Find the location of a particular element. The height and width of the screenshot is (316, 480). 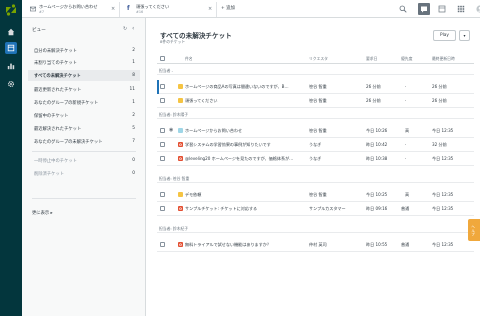

table-header: 件名 リクエスタ 要求日 優先度 最終更新日時 is located at coordinates (315, 58).